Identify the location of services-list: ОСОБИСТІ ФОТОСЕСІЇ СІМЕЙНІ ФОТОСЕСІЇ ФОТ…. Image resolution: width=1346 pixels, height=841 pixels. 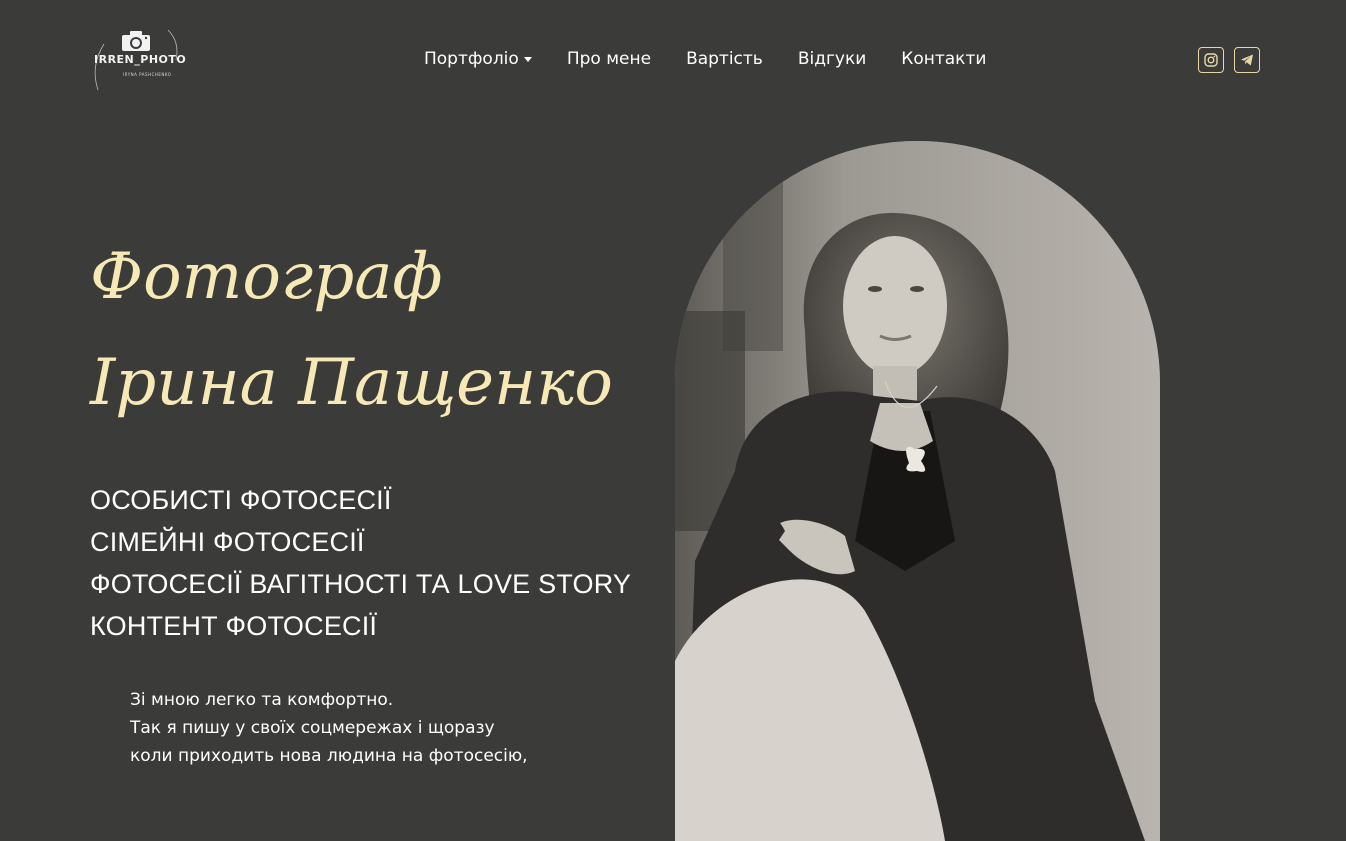
(360, 563).